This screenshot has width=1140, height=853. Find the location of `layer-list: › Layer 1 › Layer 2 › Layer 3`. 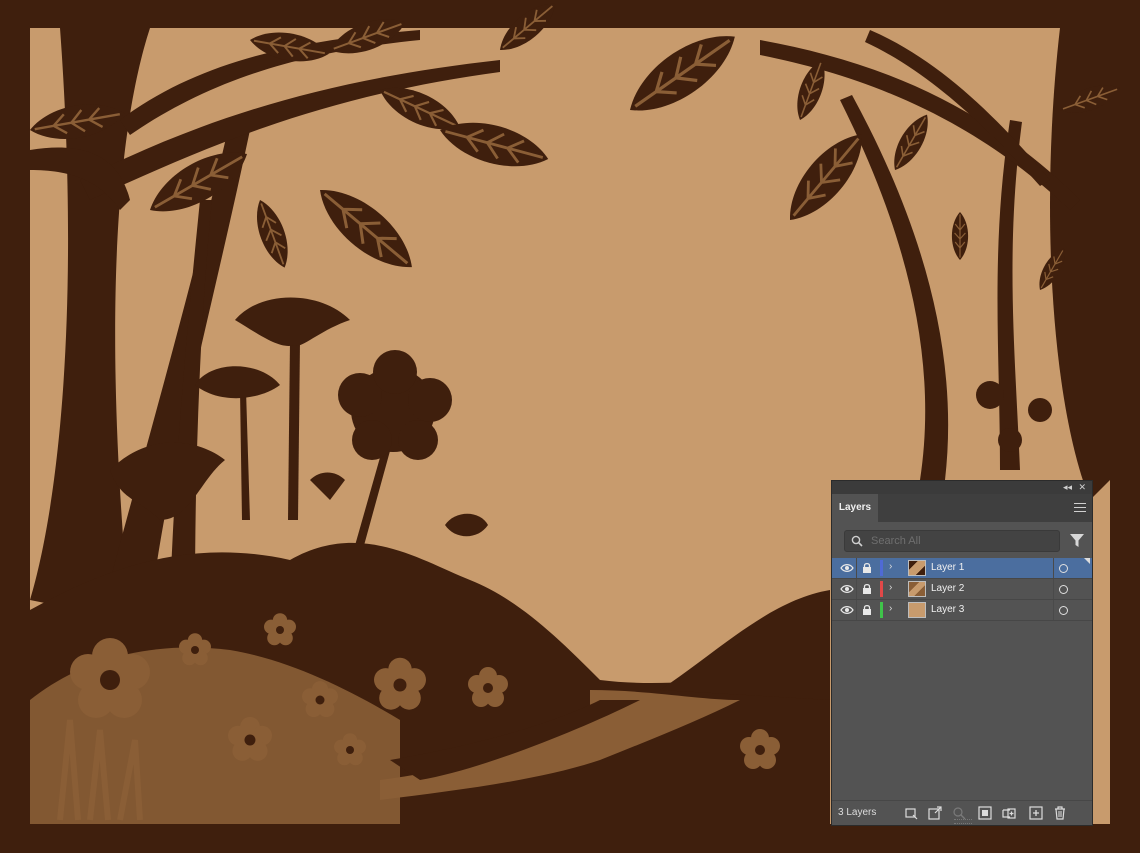

layer-list: › Layer 1 › Layer 2 › Layer 3 is located at coordinates (962, 589).